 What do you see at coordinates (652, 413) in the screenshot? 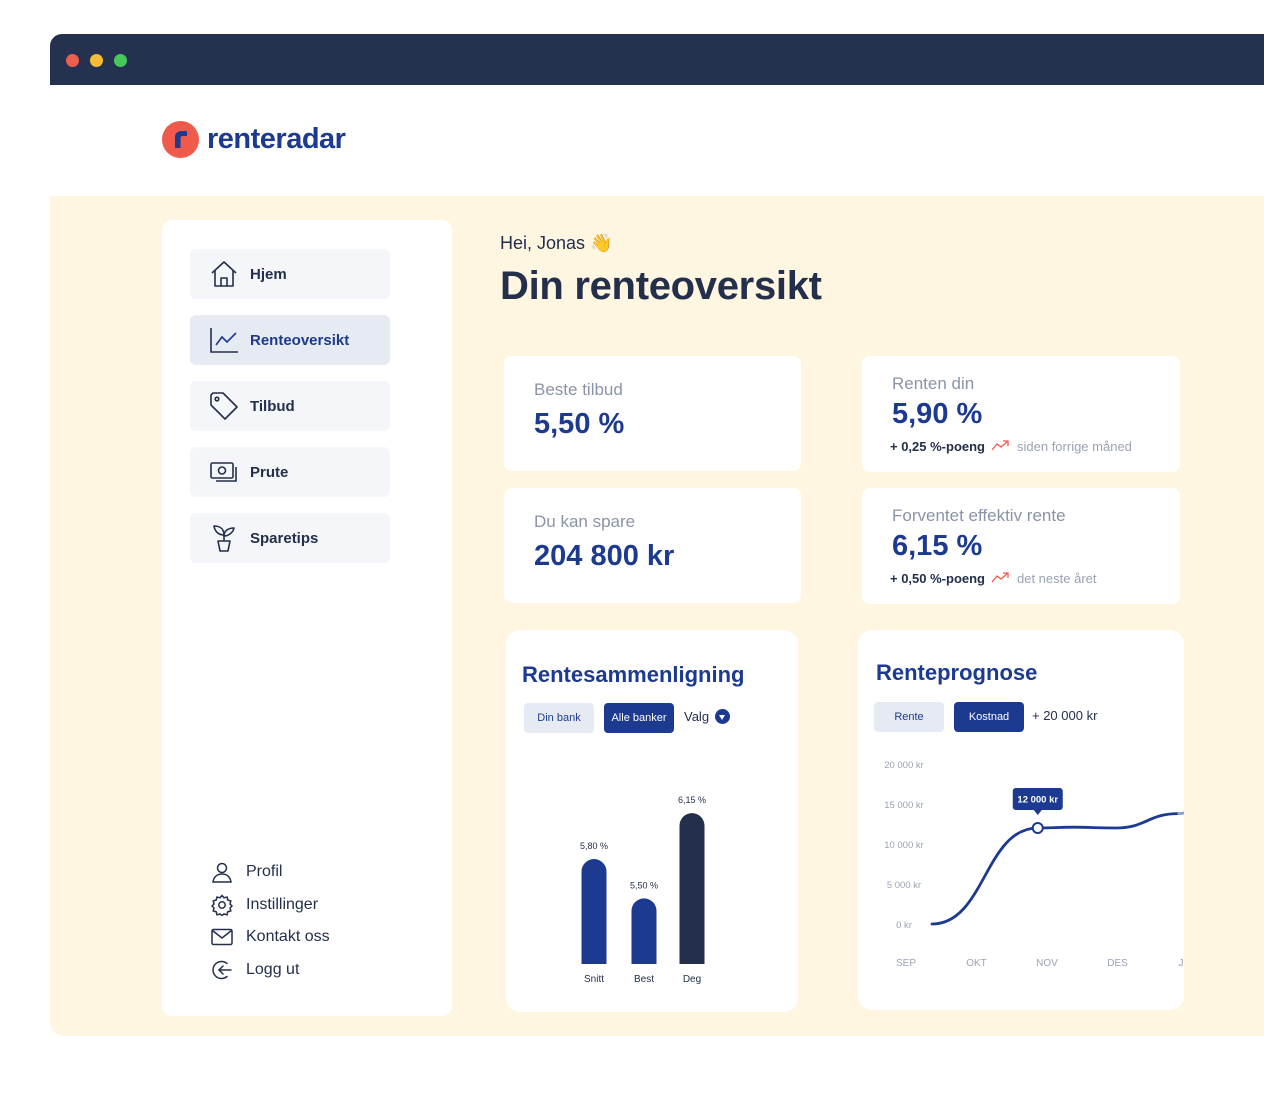
I see `best-offer-card: Beste tilbud 5,50 %` at bounding box center [652, 413].